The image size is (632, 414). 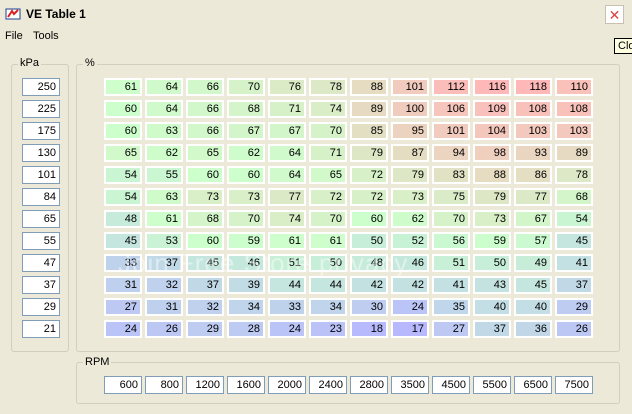 I want to click on rpm-cell: 3500, so click(x=410, y=385).